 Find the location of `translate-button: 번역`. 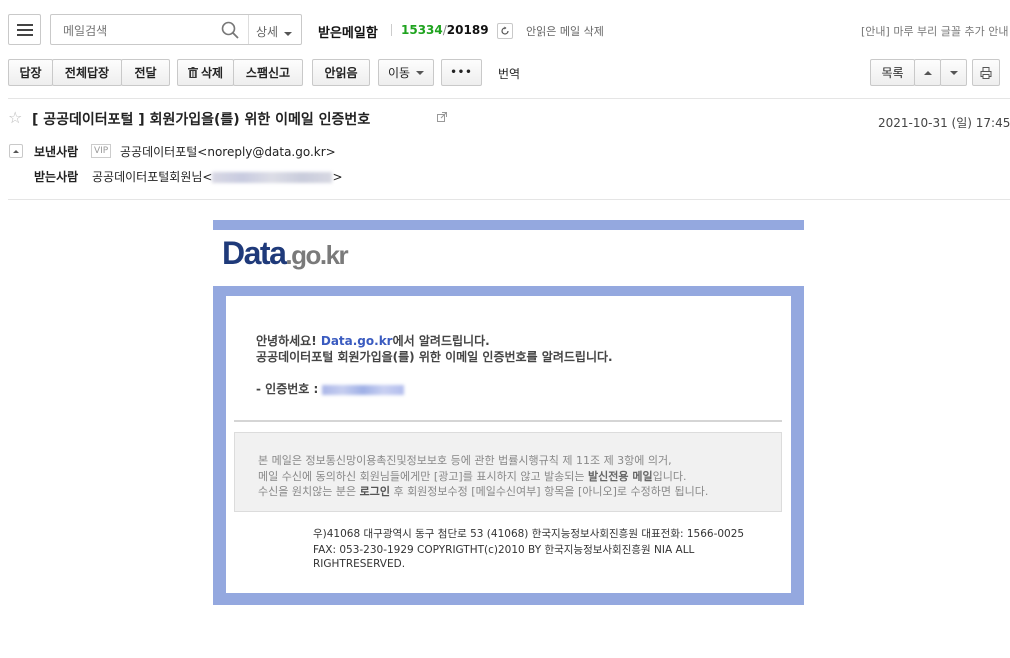

translate-button: 번역 is located at coordinates (509, 73).